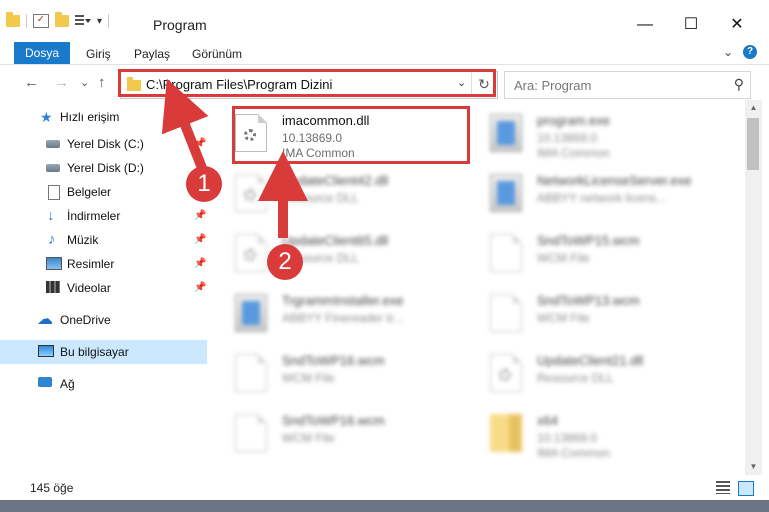 The image size is (769, 512). What do you see at coordinates (285, 262) in the screenshot?
I see `step-badge-2: 2` at bounding box center [285, 262].